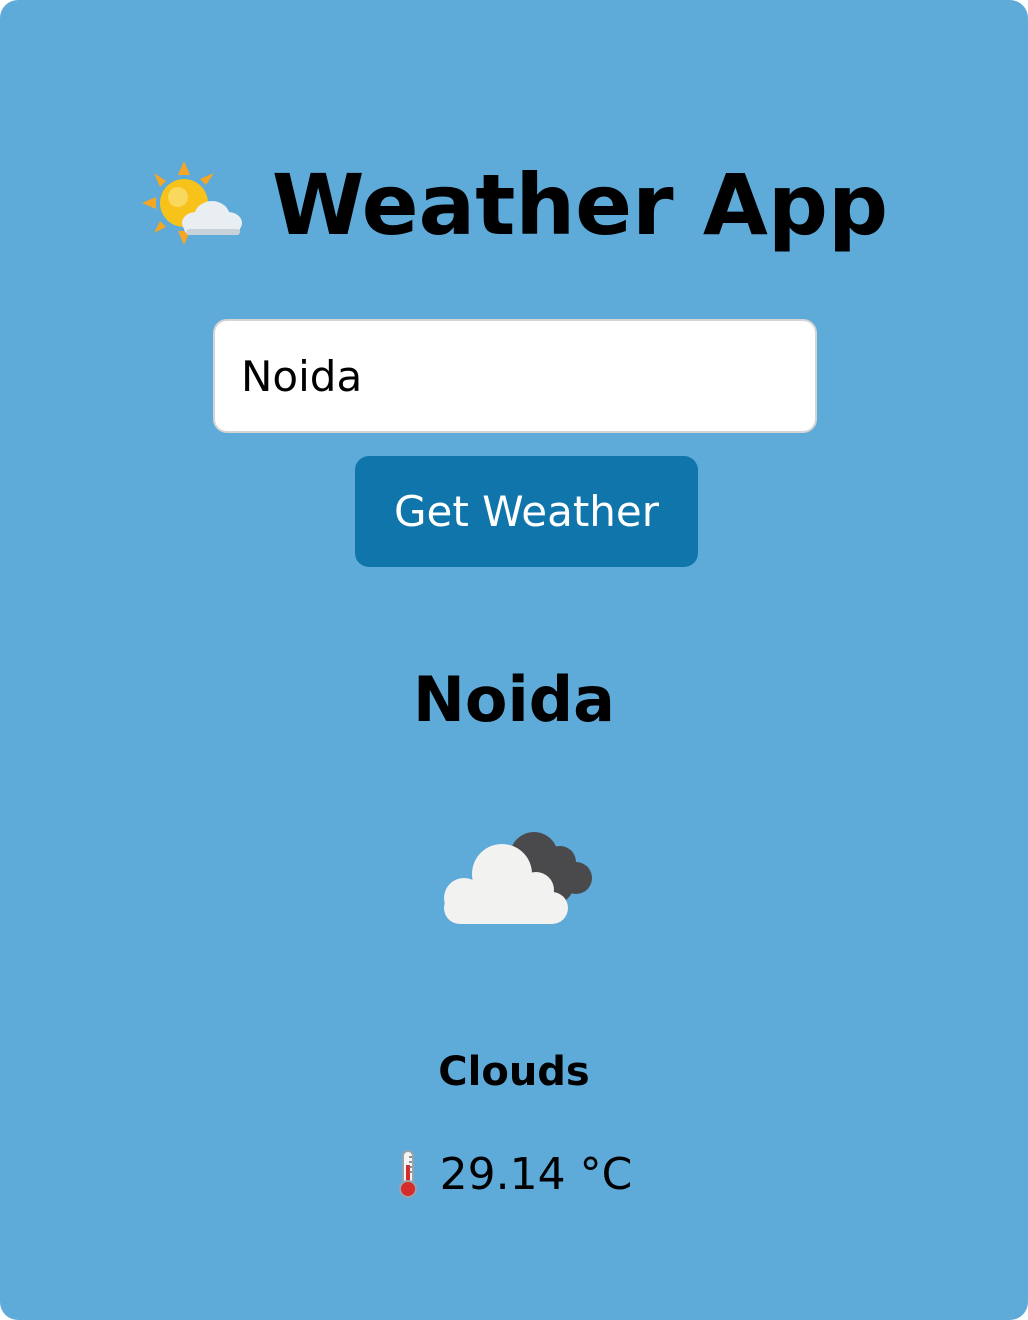 This screenshot has width=1028, height=1320. What do you see at coordinates (518, 878) in the screenshot?
I see `cloudy-icon` at bounding box center [518, 878].